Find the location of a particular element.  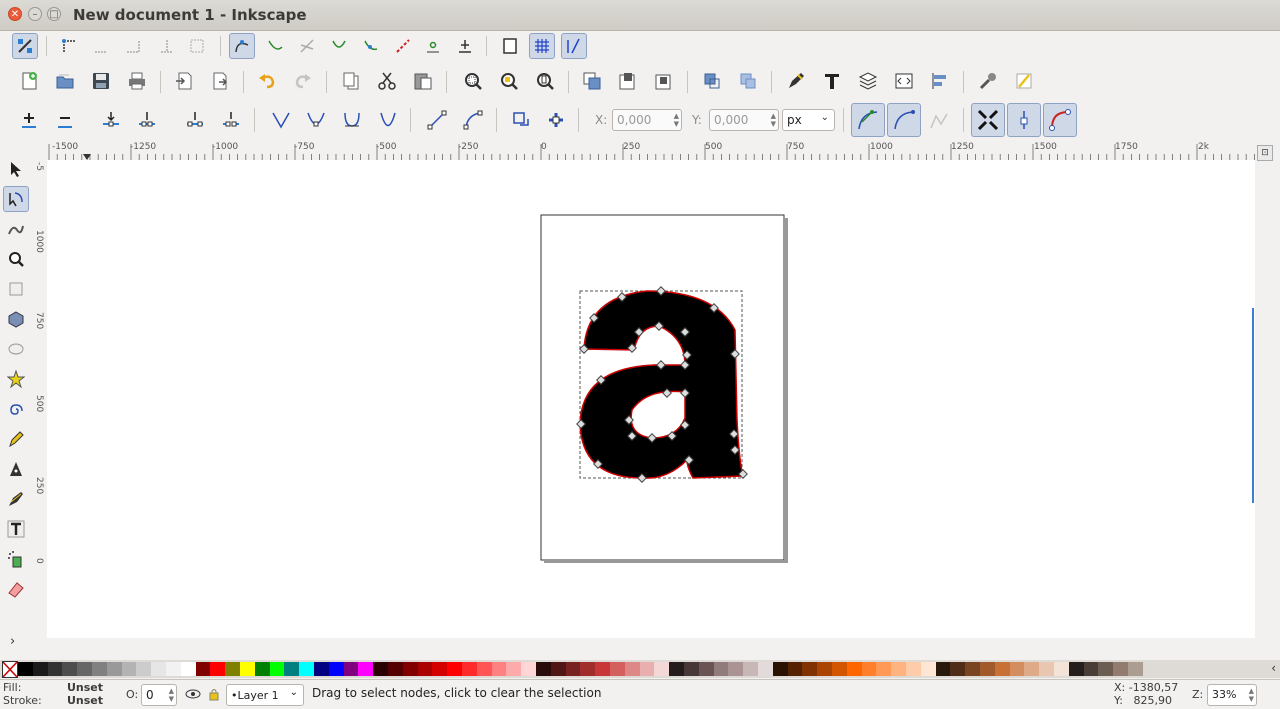

zoom-corner-icon: ⊡ is located at coordinates (1265, 153).